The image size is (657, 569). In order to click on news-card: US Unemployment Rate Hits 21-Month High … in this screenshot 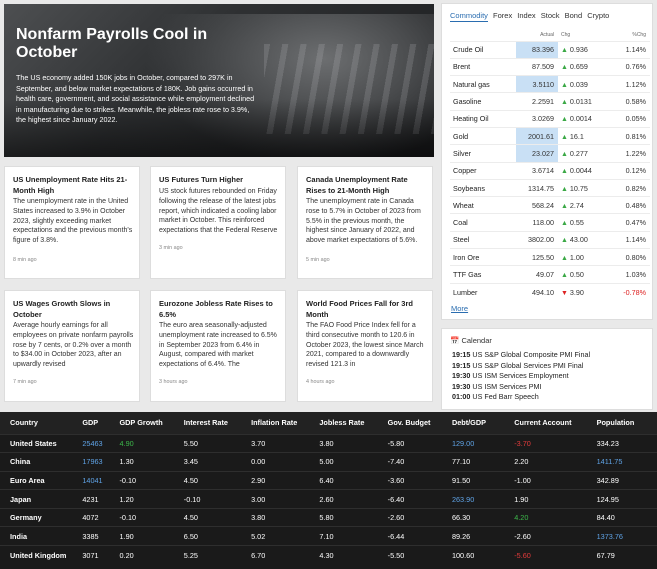, I will do `click(72, 222)`.